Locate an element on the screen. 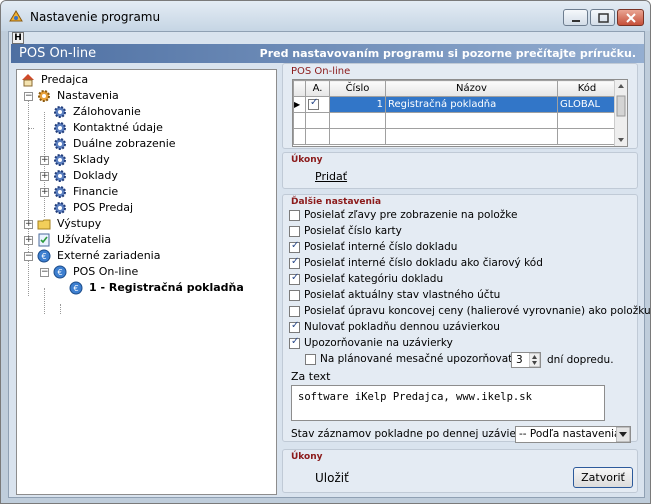  cell-code: GLOBAL is located at coordinates (587, 104).